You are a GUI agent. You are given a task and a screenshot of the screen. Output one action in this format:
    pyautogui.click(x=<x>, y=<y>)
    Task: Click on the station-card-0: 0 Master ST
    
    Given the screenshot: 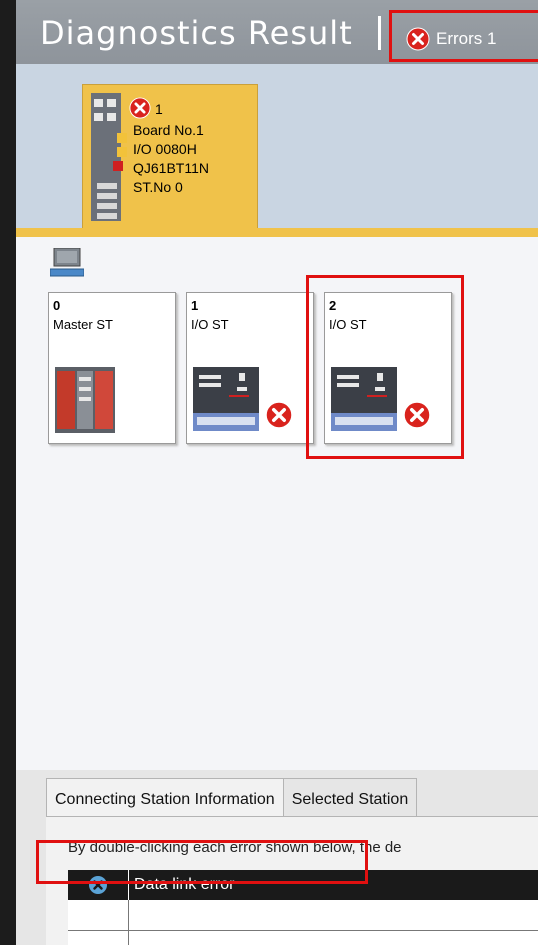 What is the action you would take?
    pyautogui.click(x=112, y=368)
    